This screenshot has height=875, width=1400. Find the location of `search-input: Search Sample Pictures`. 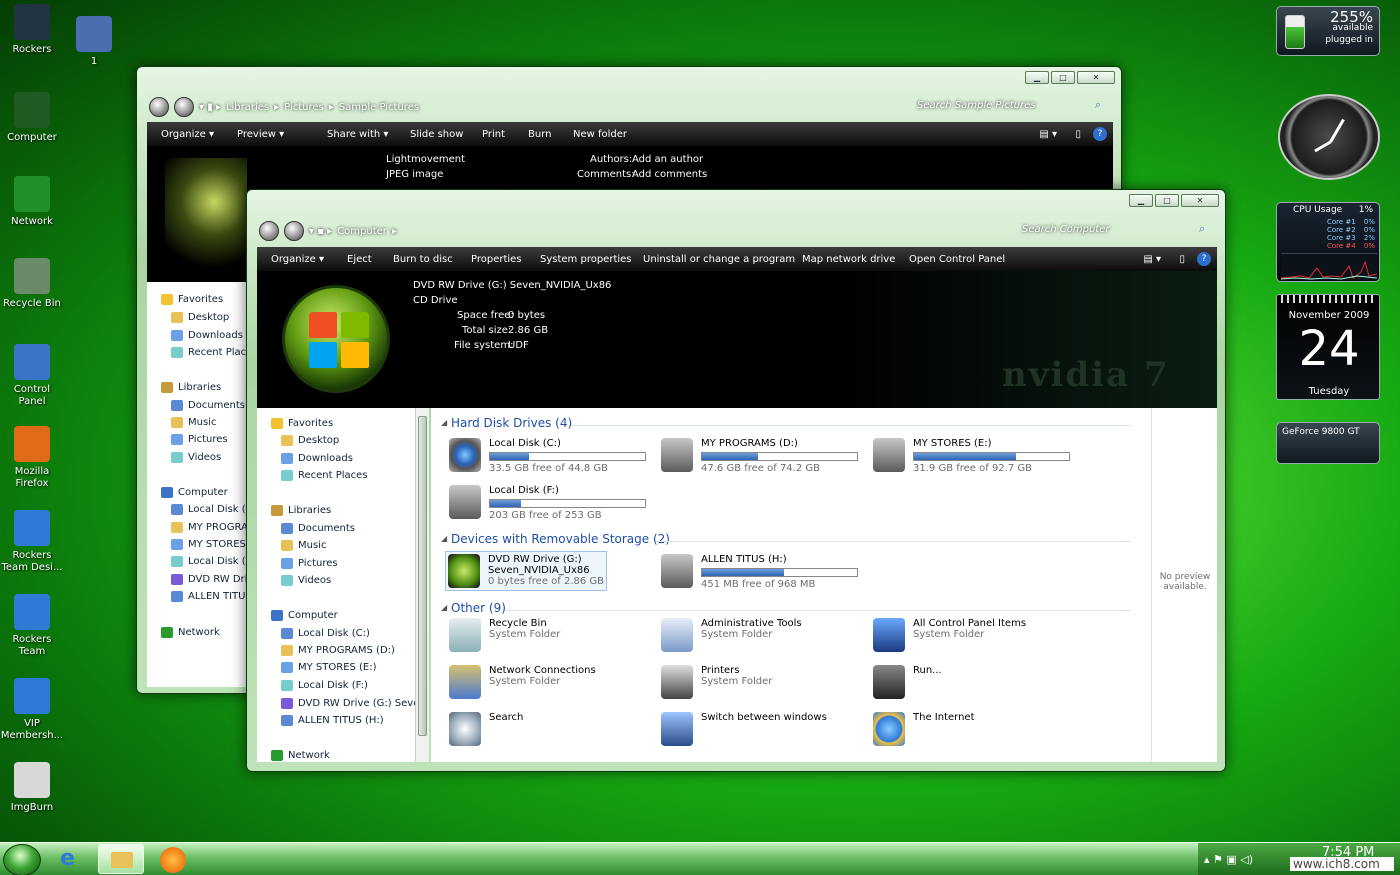

search-input: Search Sample Pictures is located at coordinates (976, 105).